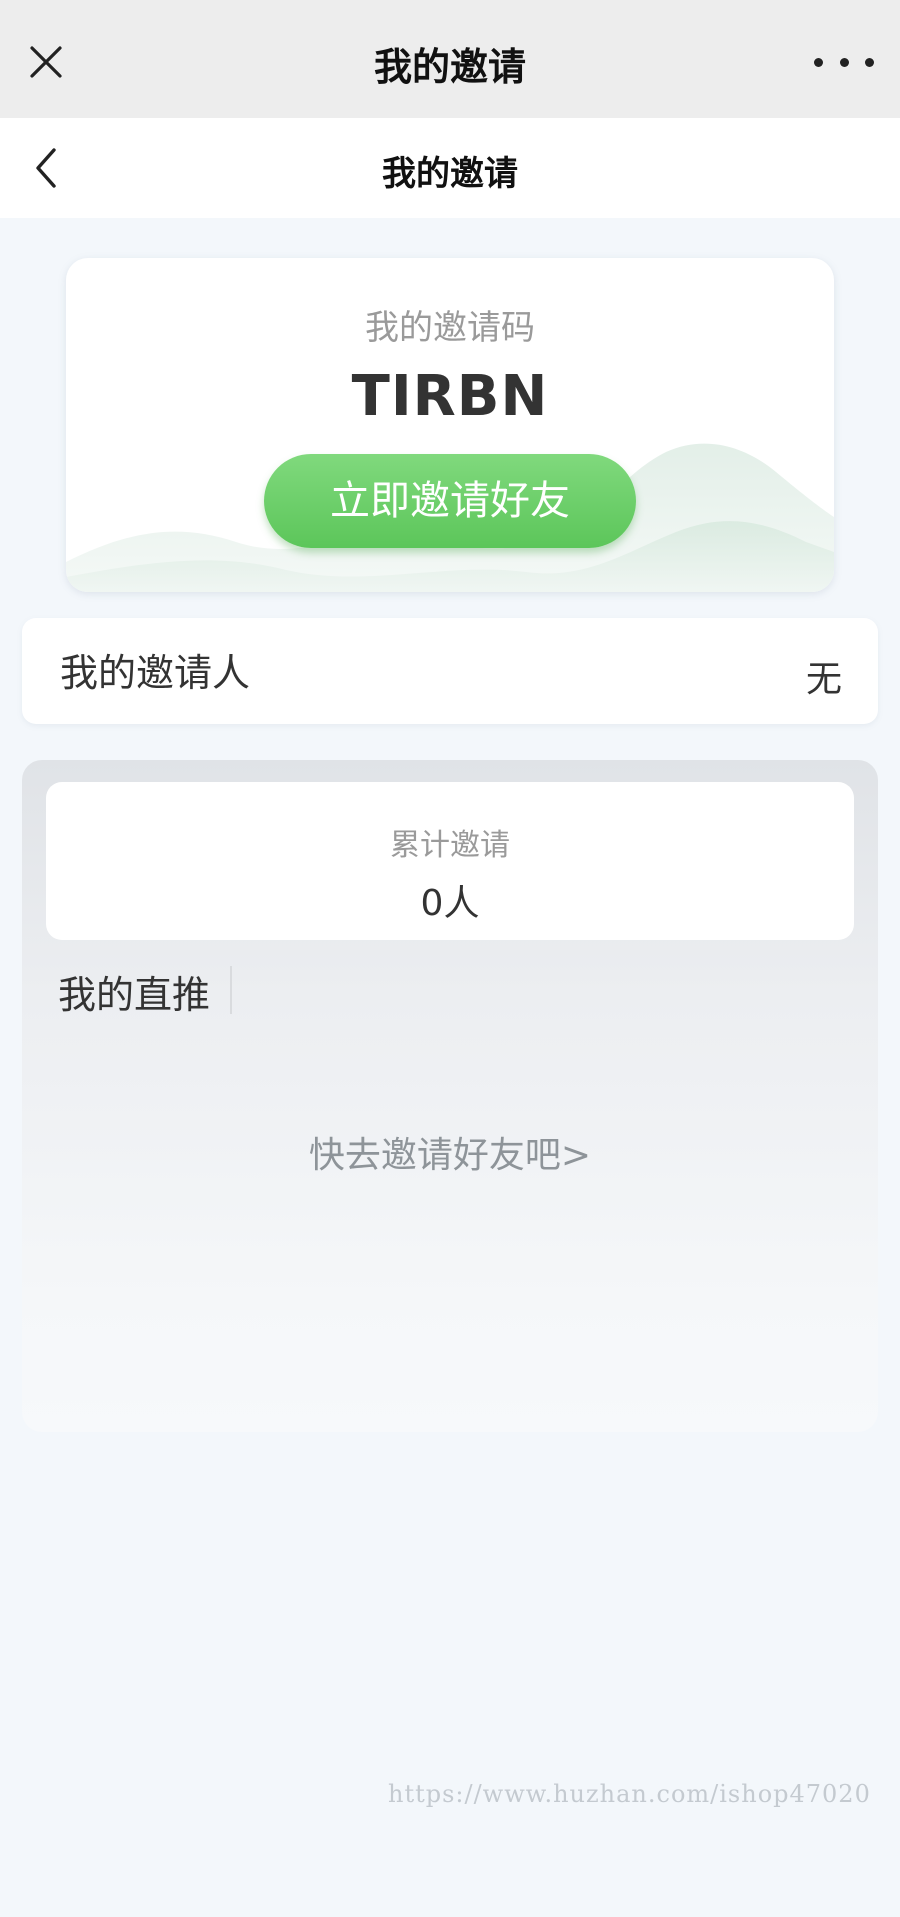  I want to click on my-inviter-row: 我的邀请人 无, so click(450, 671).